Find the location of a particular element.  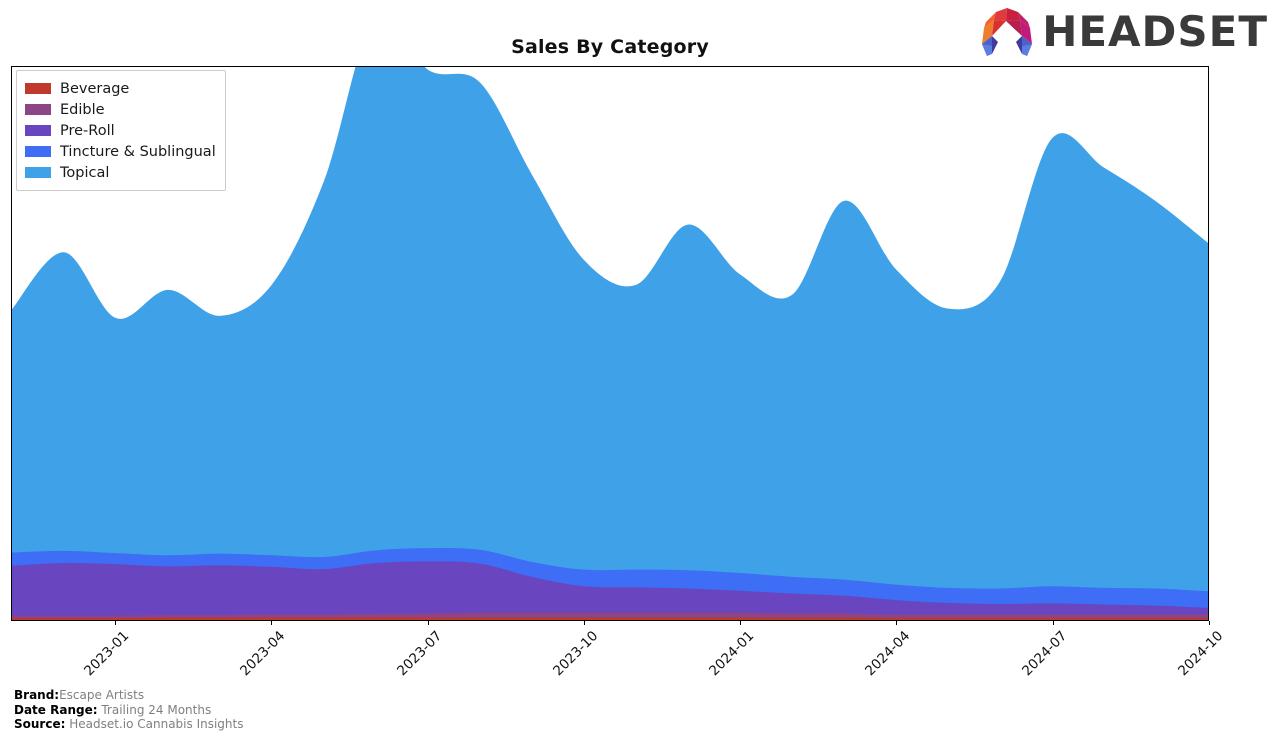

x-axis-tick-label: 2024-04 is located at coordinates (888, 654).